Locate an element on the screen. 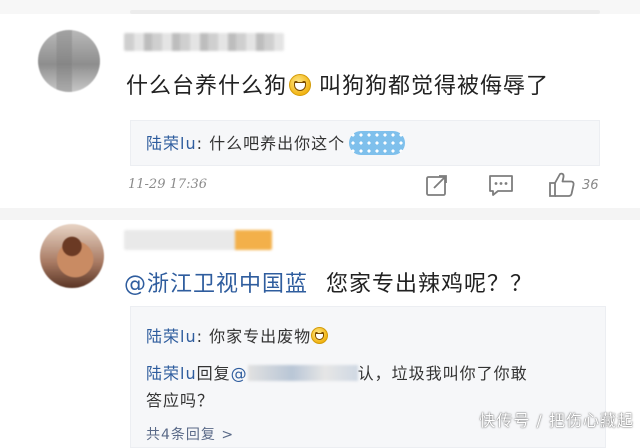 The width and height of the screenshot is (640, 448). reply-item: 陆荣lu: 什么吧养出你这个 is located at coordinates (276, 142).